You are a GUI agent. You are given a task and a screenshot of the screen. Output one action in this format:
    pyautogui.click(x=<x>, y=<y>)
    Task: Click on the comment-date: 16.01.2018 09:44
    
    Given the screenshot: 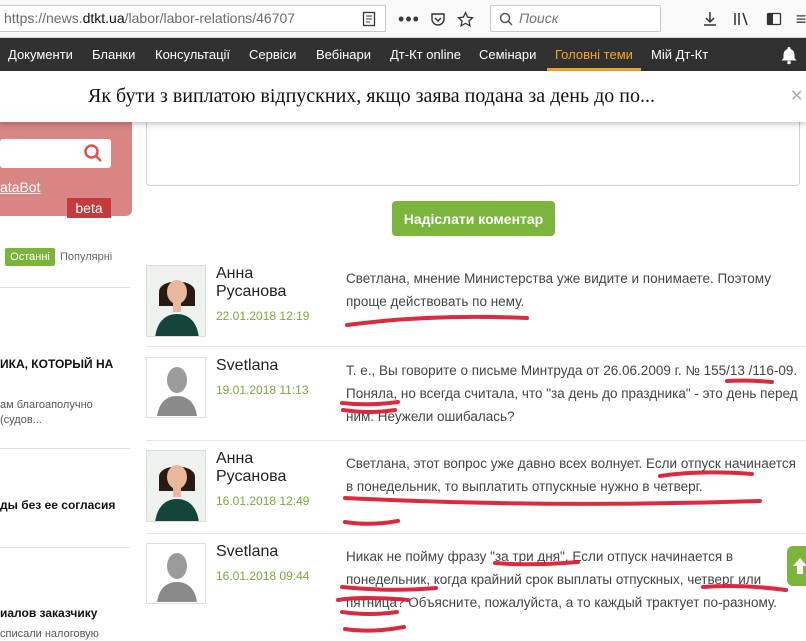 What is the action you would take?
    pyautogui.click(x=263, y=576)
    